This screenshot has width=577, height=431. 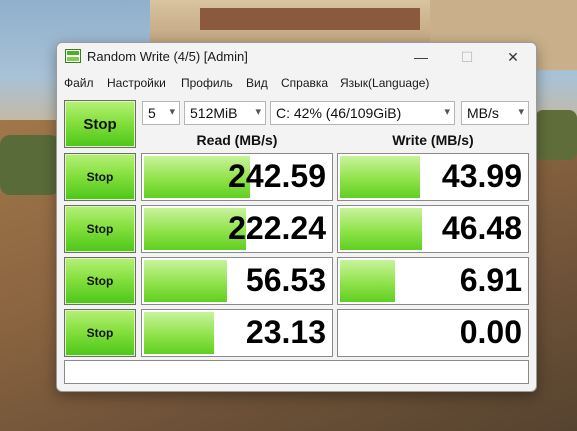 I want to click on unit-select: MB/s ▾, so click(x=495, y=113).